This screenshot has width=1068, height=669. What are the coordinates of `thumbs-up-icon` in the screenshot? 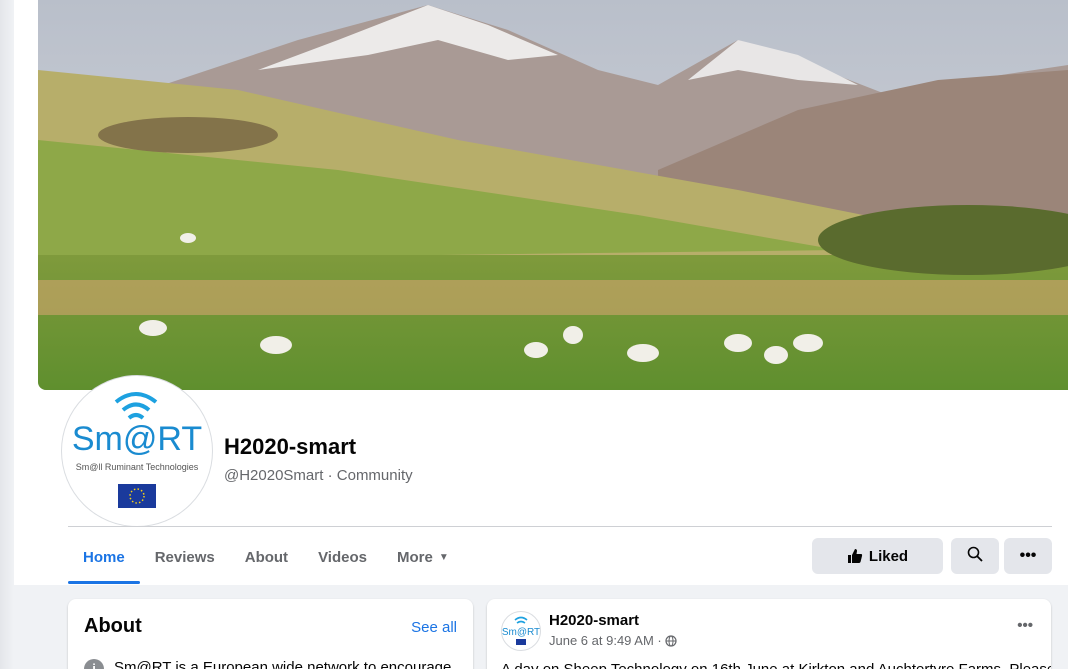 It's located at (855, 556).